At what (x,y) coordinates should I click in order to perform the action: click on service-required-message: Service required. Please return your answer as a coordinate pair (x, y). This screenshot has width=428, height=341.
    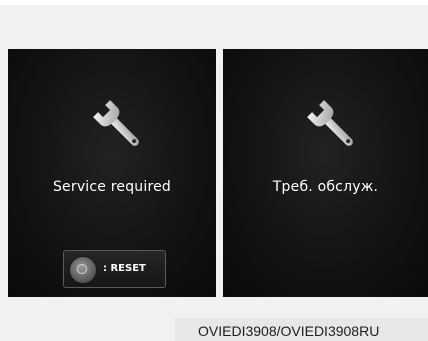
    Looking at the image, I should click on (112, 187).